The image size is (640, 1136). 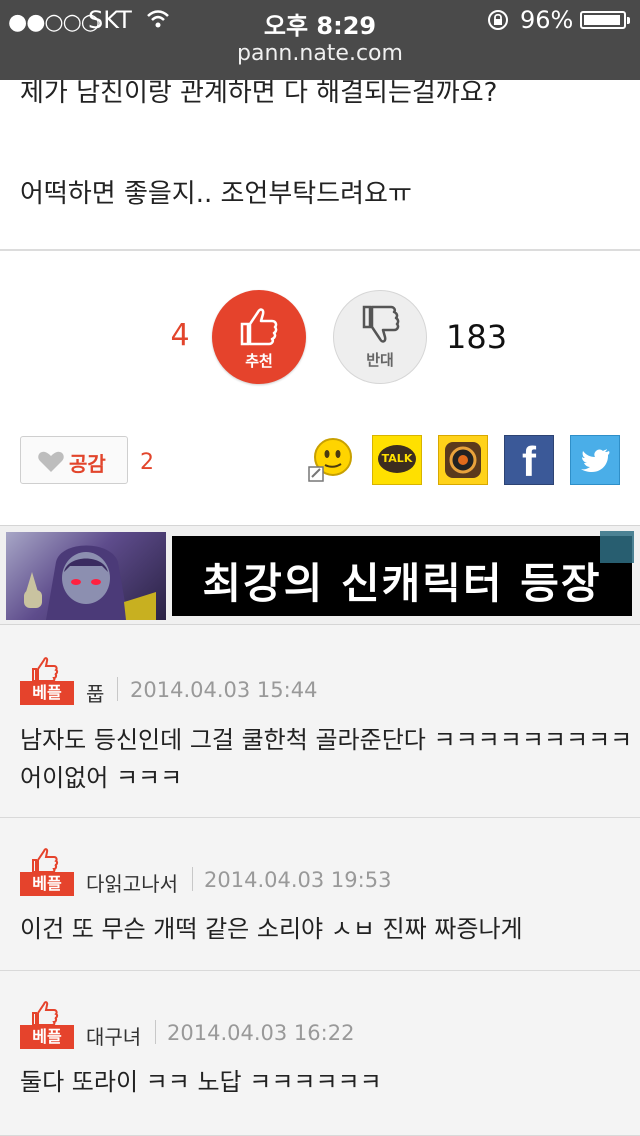 What do you see at coordinates (381, 328) in the screenshot?
I see `thumbs-down-icon` at bounding box center [381, 328].